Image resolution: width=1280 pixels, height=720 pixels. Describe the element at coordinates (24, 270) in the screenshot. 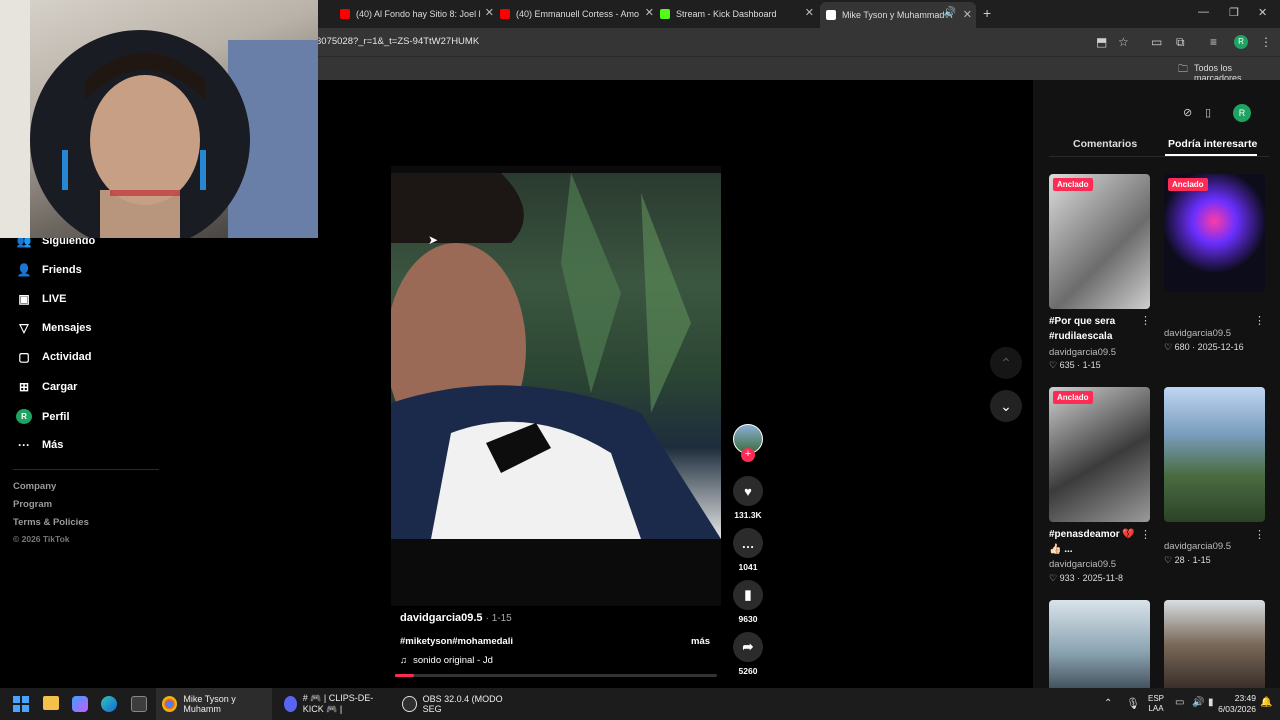

I see `friends-icon: 👤` at that location.